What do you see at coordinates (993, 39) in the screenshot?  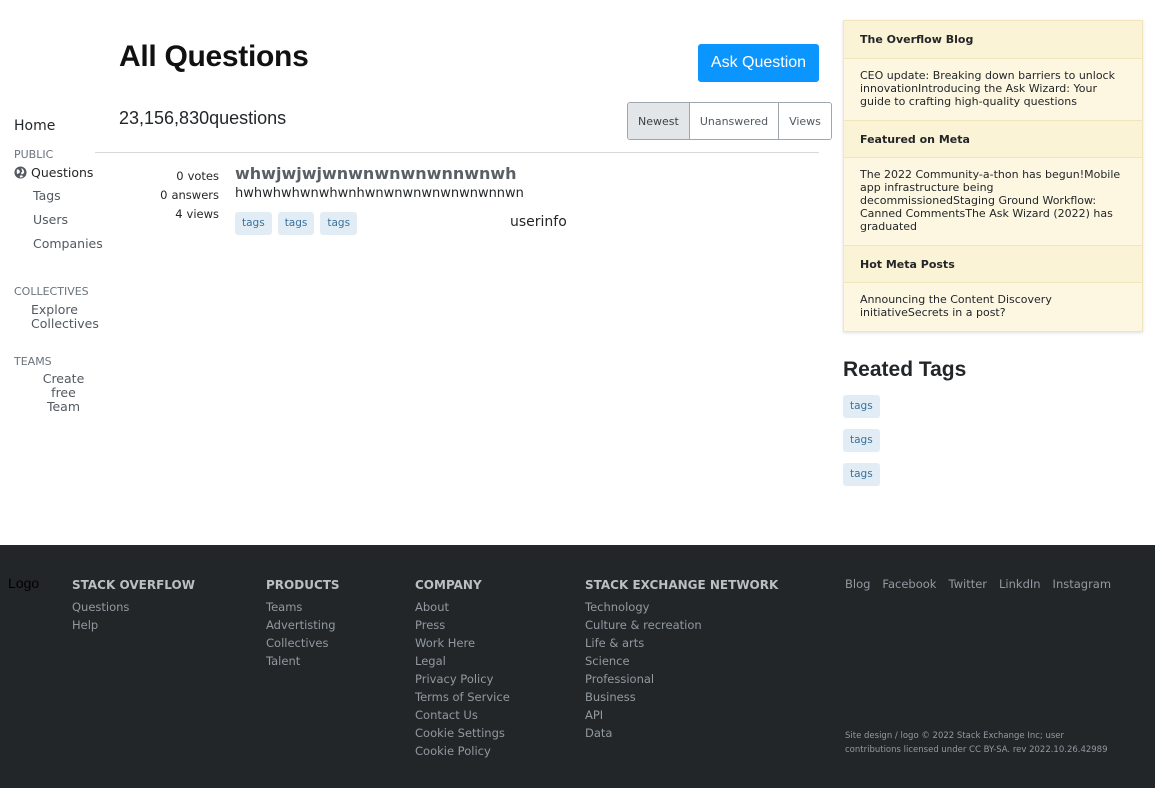 I see `blog-heading: The Overflow Blog` at bounding box center [993, 39].